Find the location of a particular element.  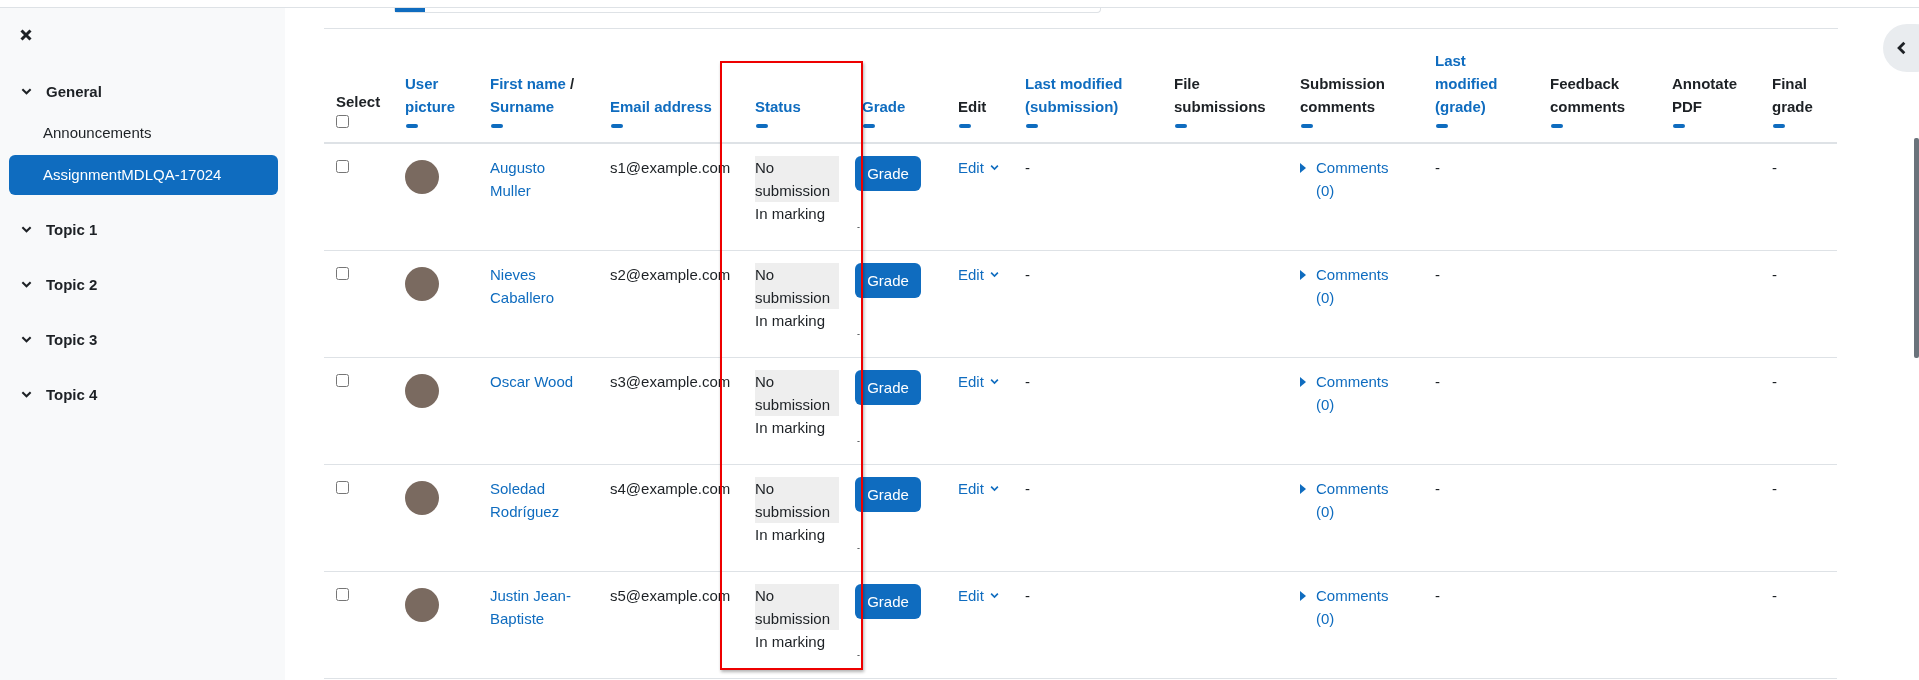

section-title: General is located at coordinates (74, 91).